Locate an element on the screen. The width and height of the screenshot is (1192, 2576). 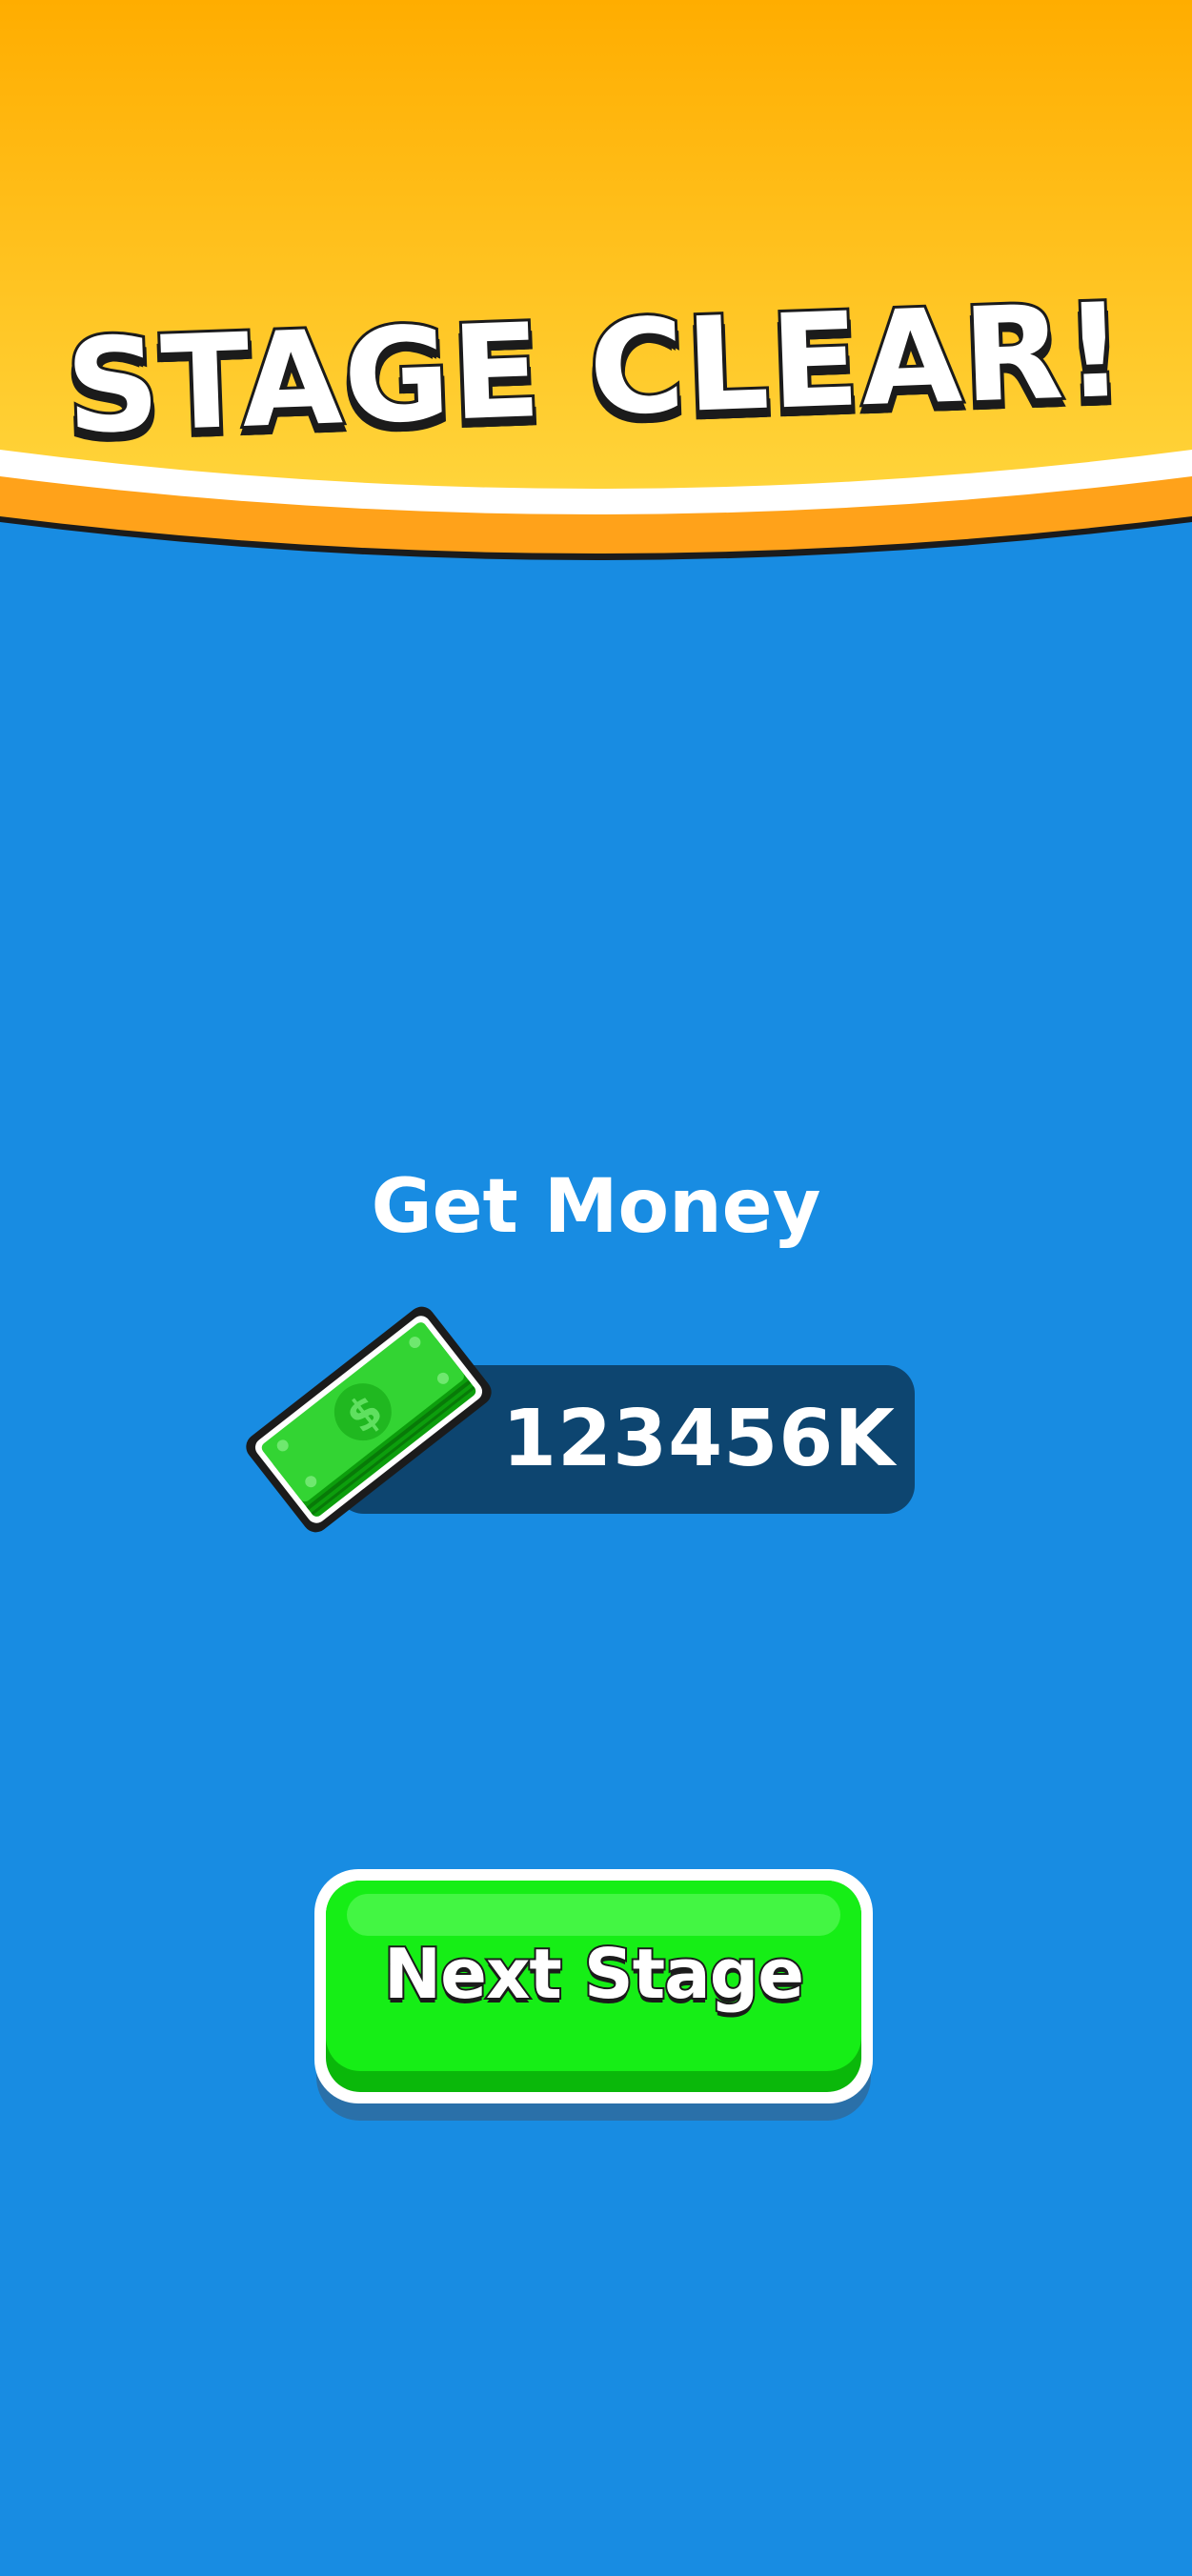
money-amount: 123456K is located at coordinates (699, 1439).